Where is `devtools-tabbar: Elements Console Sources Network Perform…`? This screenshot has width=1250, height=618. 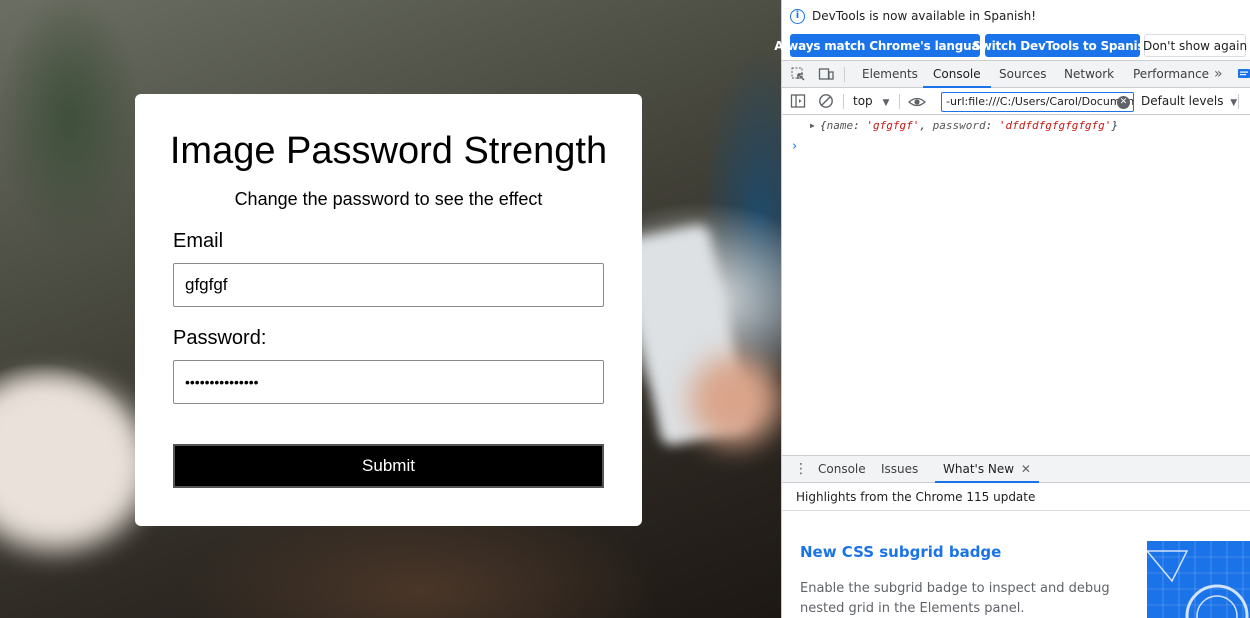
devtools-tabbar: Elements Console Sources Network Perform… is located at coordinates (1016, 74).